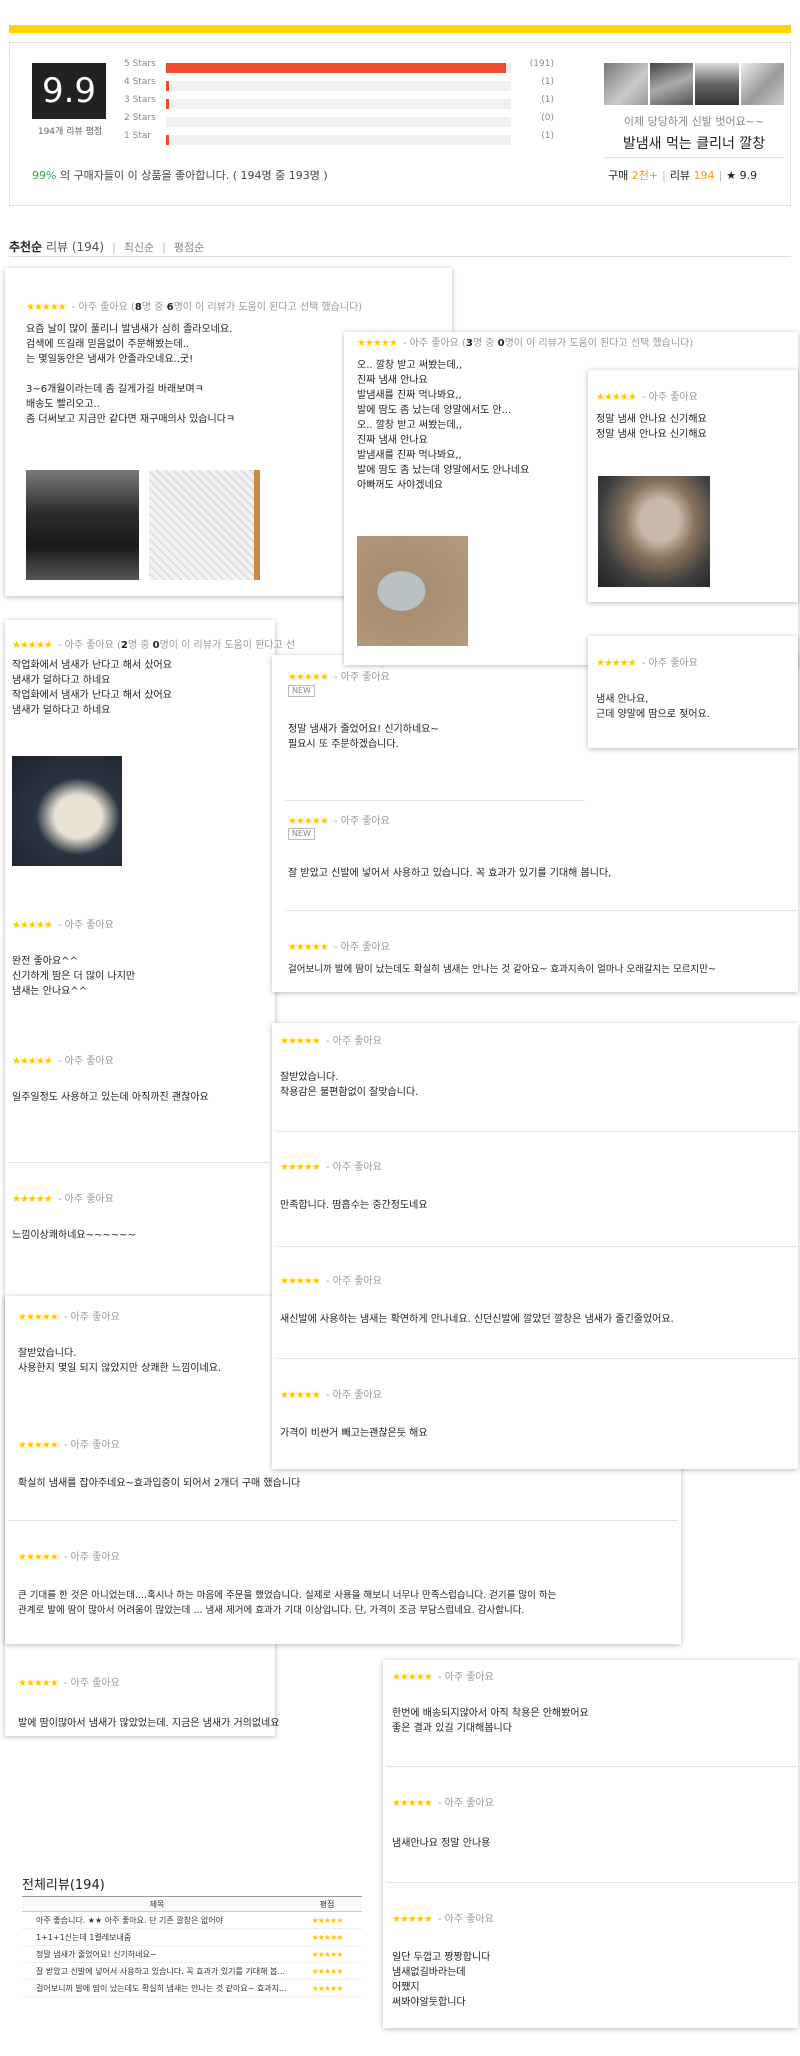 The height and width of the screenshot is (2056, 800). I want to click on rating-count: (1), so click(547, 136).